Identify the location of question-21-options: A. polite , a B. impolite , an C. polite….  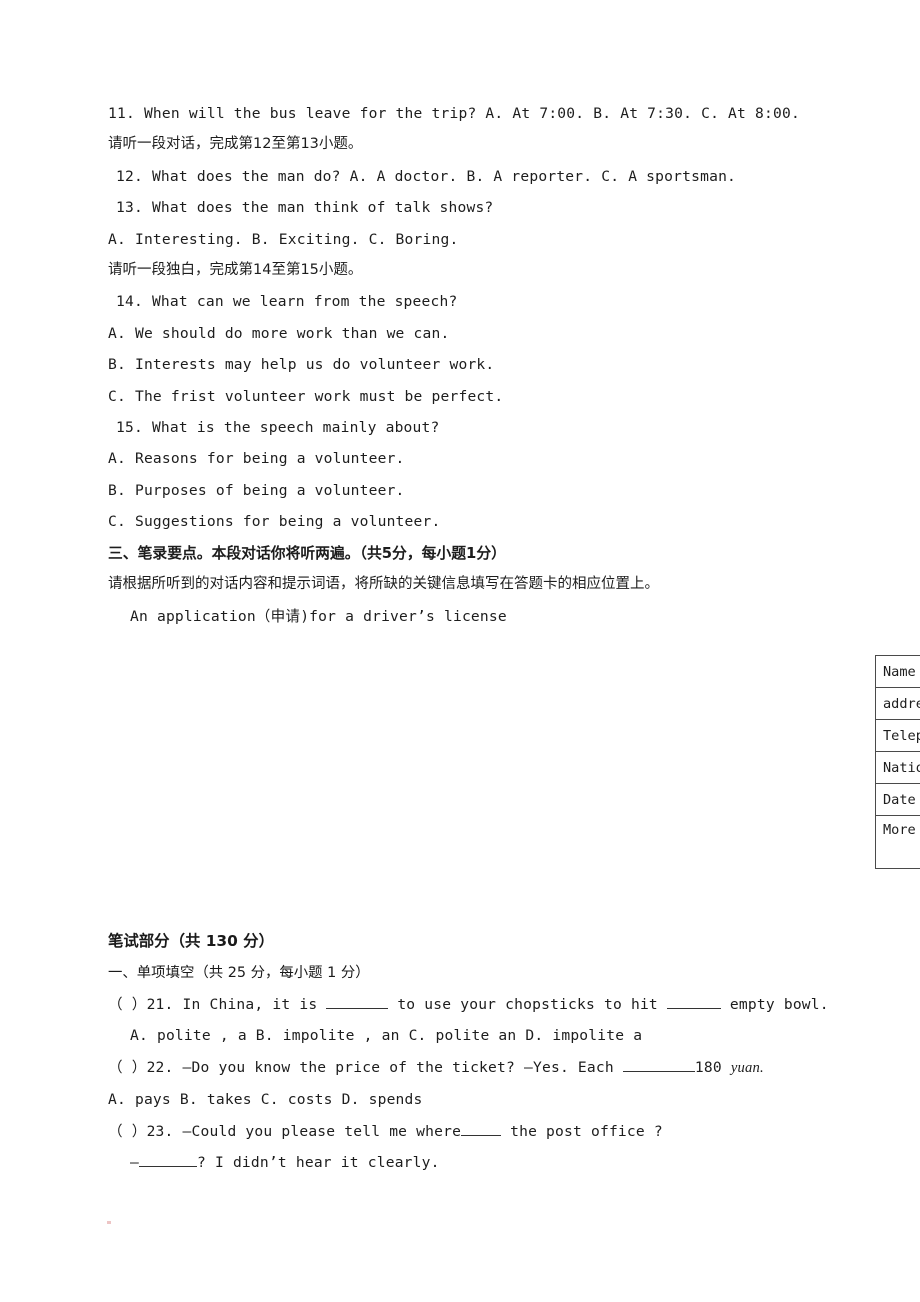
(386, 1036).